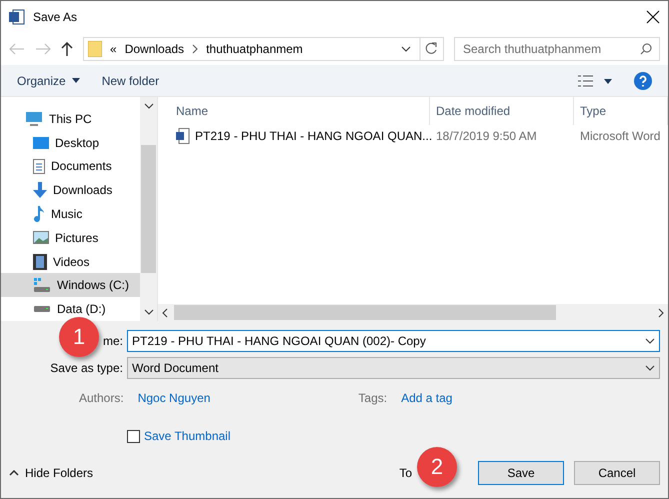  What do you see at coordinates (70, 166) in the screenshot?
I see `sidebar-item: Documents` at bounding box center [70, 166].